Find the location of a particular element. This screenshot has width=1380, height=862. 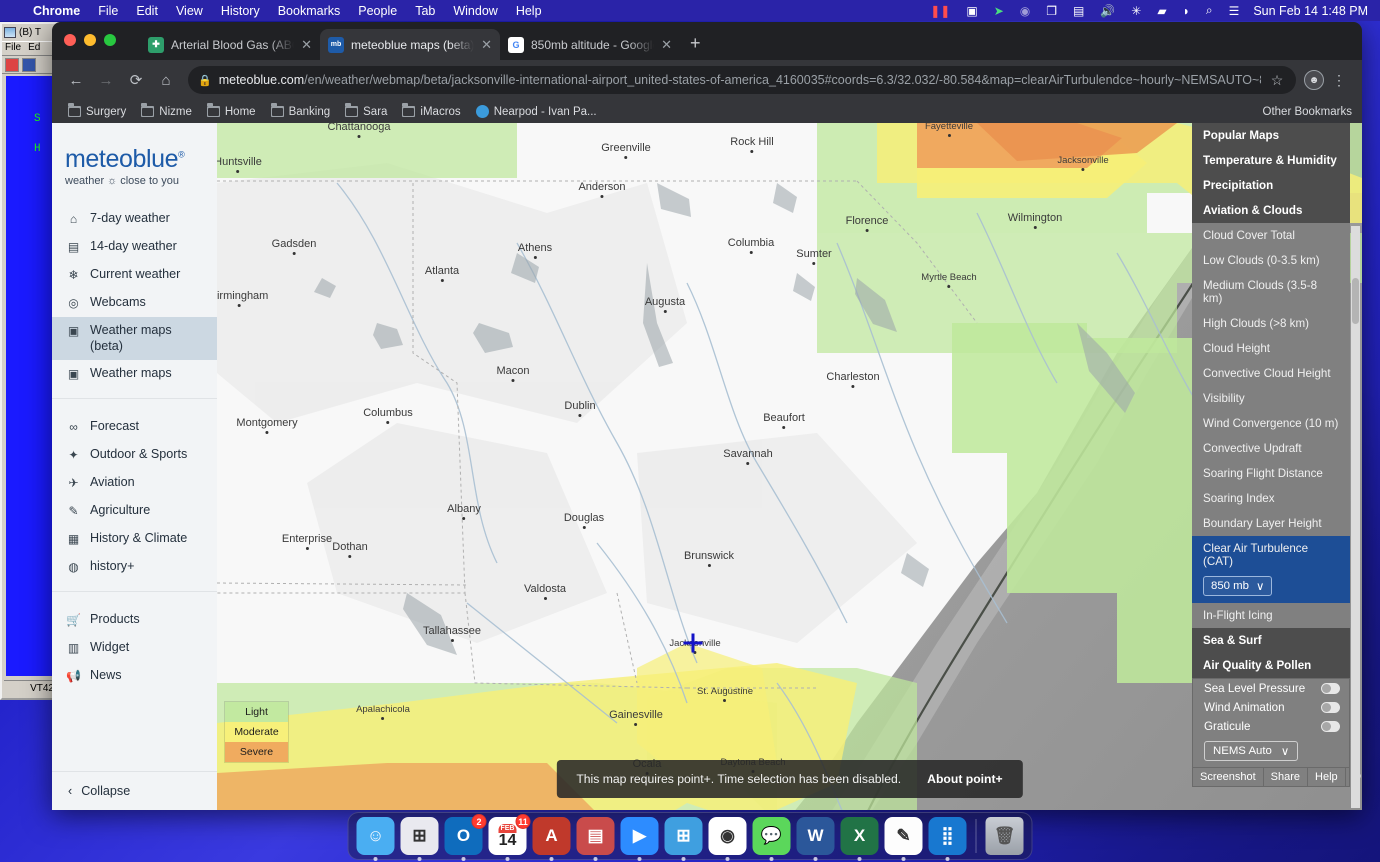

sidebar-item-history-climate: ▦ History & Climate is located at coordinates (134, 539).